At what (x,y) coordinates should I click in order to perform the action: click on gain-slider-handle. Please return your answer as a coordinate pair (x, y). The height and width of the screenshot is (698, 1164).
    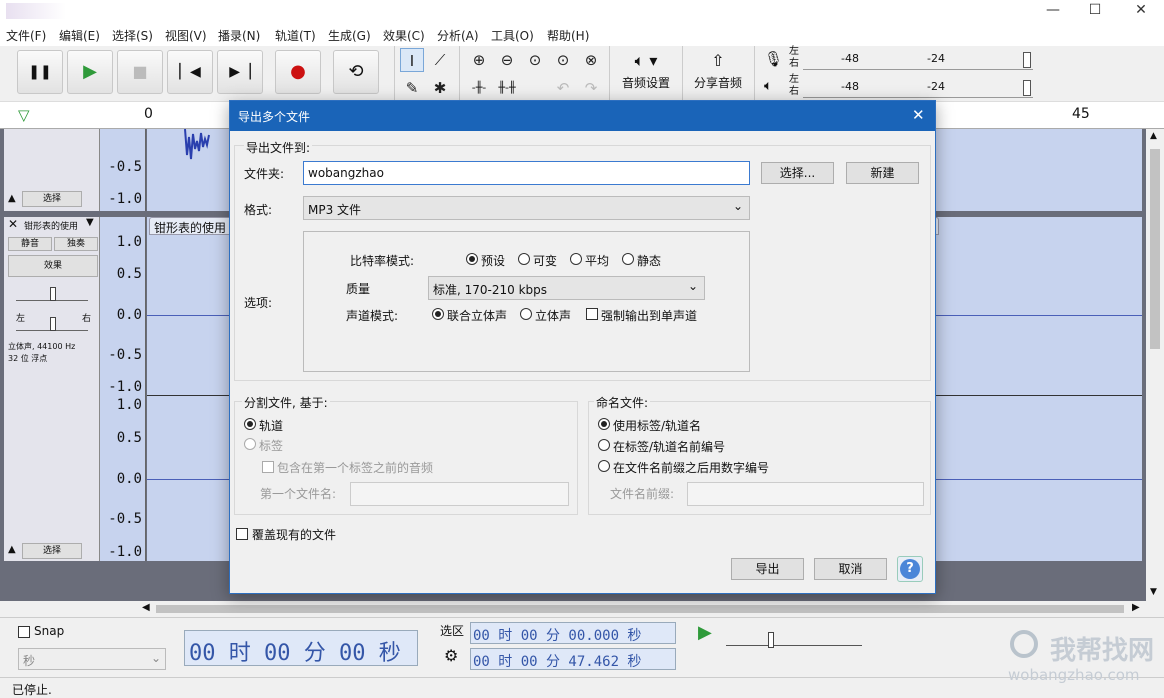
    Looking at the image, I should click on (53, 294).